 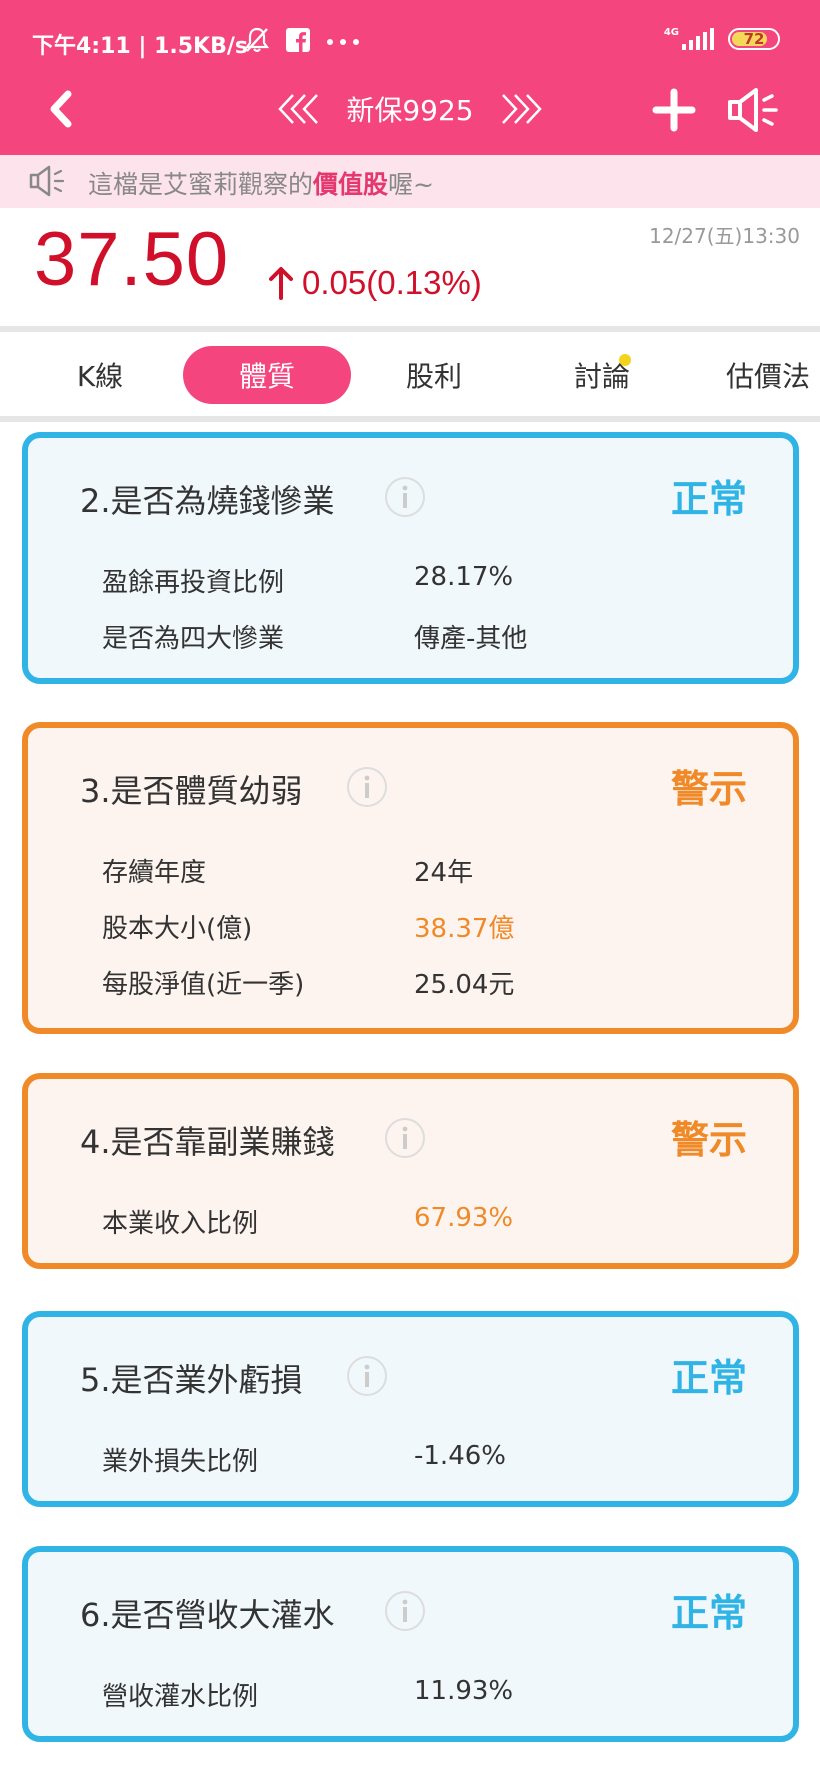 What do you see at coordinates (140, 46) in the screenshot?
I see `status-time: 下午4:11 | 1.5KB/s` at bounding box center [140, 46].